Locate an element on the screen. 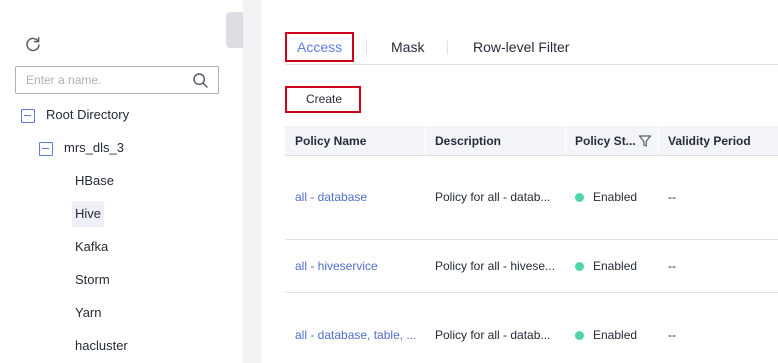 This screenshot has height=363, width=778. filter-icon is located at coordinates (645, 141).